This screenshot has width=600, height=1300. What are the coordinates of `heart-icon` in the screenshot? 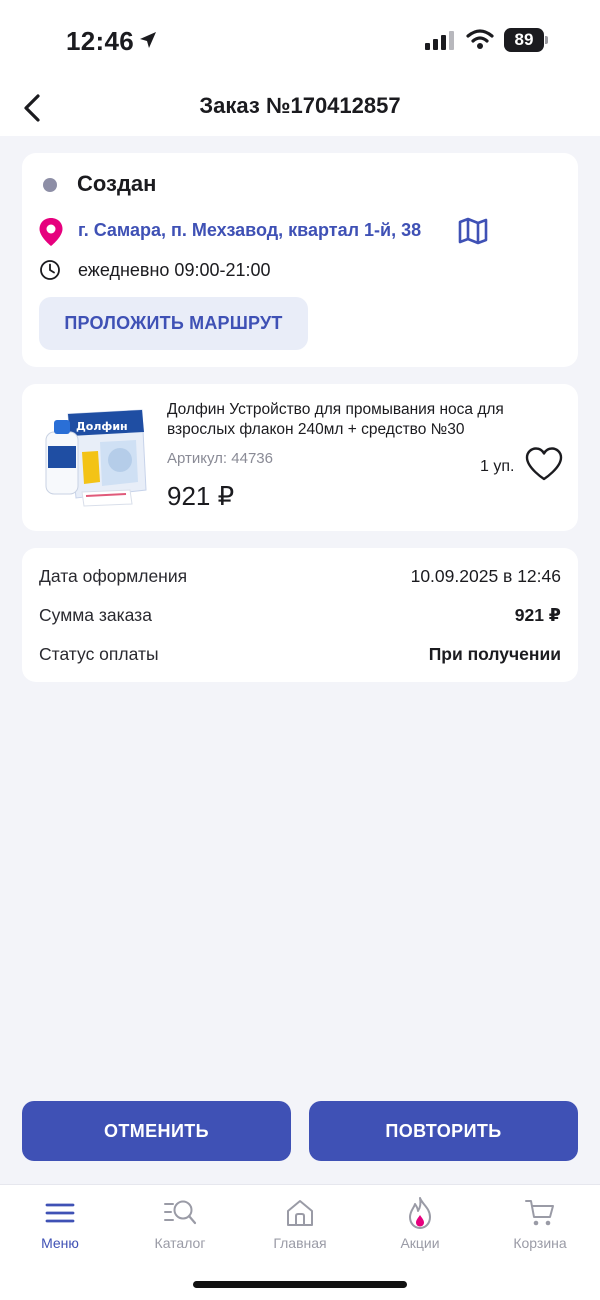 It's located at (544, 466).